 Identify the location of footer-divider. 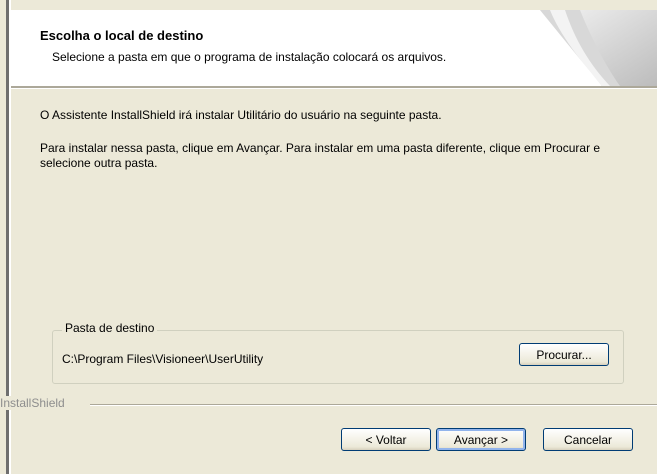
(373, 405).